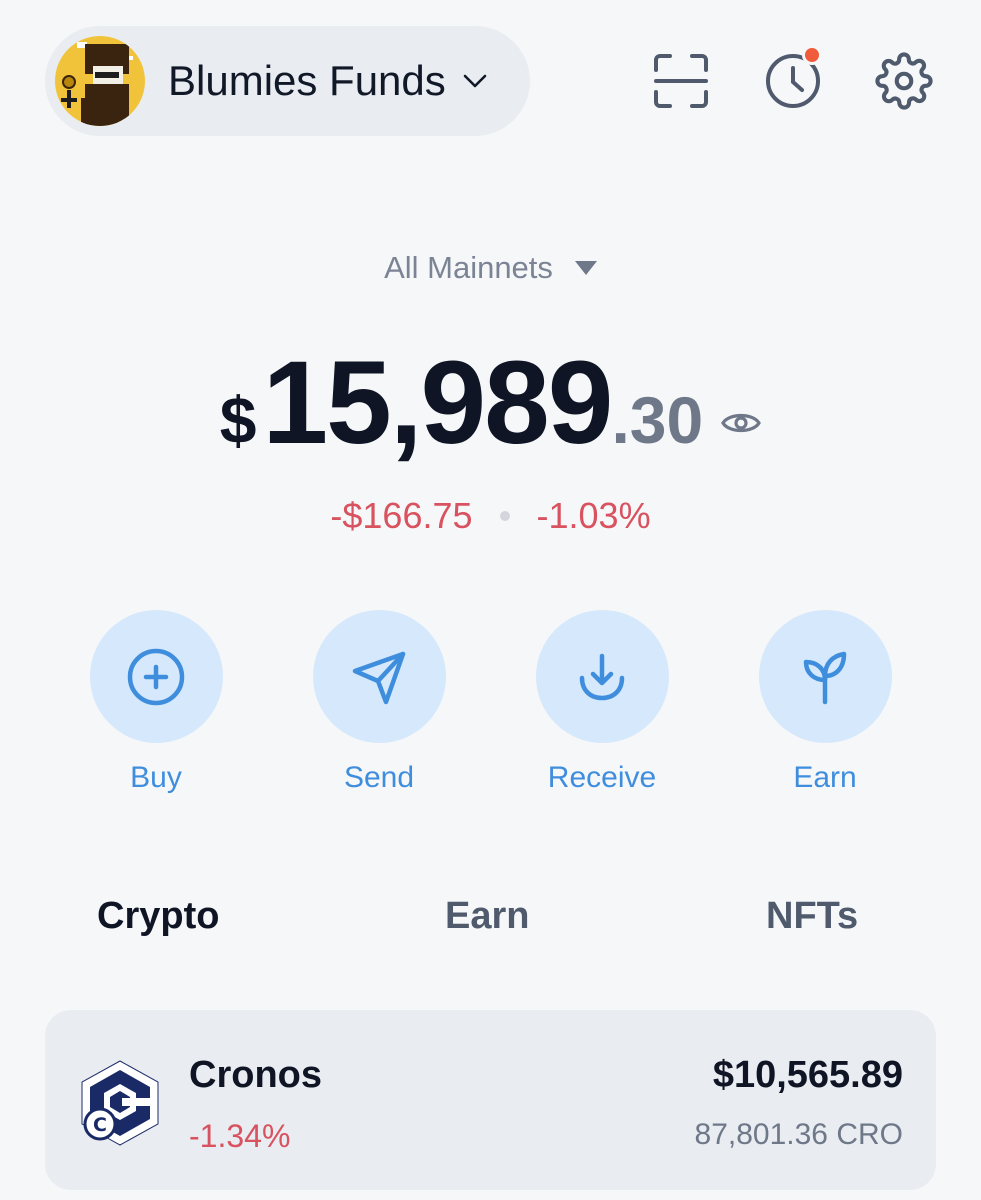 The image size is (981, 1200). What do you see at coordinates (807, 1075) in the screenshot?
I see `token-value: $10,565.89` at bounding box center [807, 1075].